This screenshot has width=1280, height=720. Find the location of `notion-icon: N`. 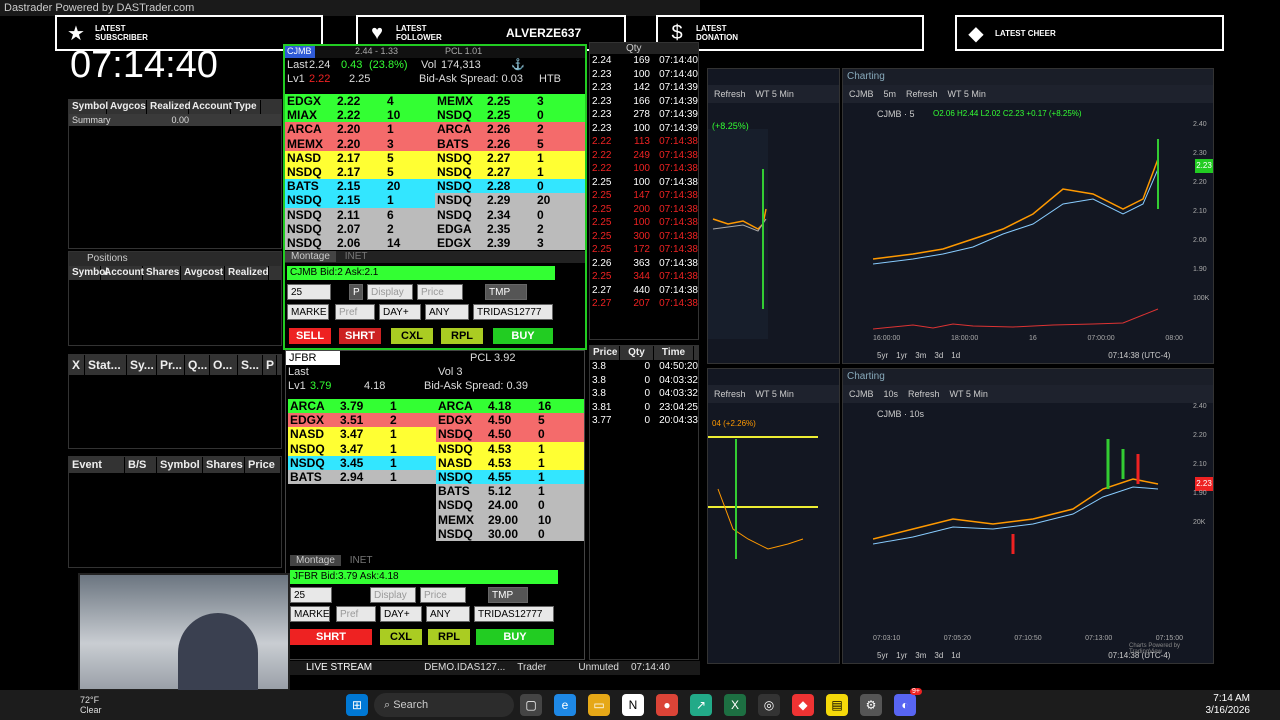

notion-icon: N is located at coordinates (633, 705).